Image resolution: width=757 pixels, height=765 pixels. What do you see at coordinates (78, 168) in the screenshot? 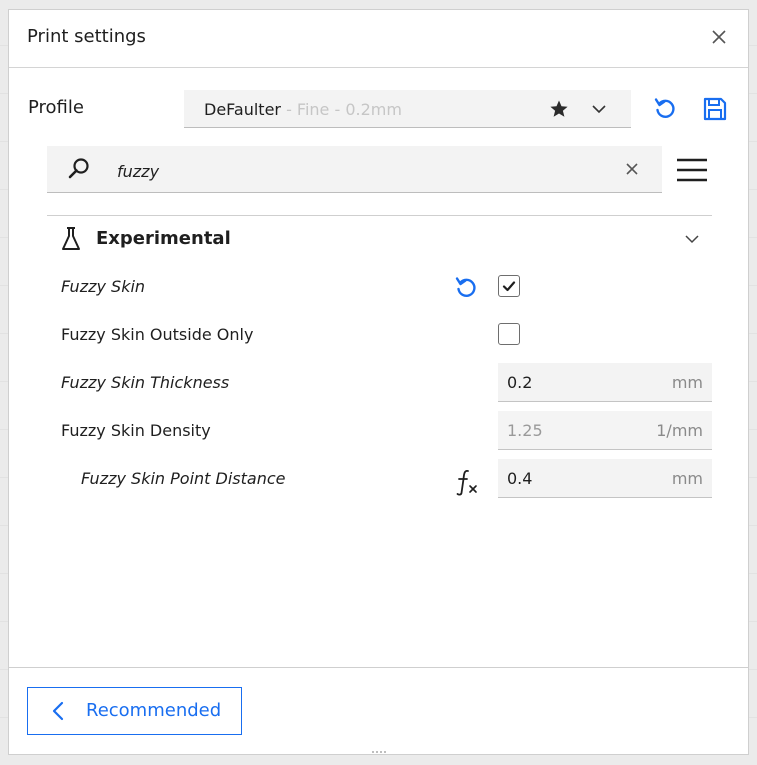
I see `search-icon` at bounding box center [78, 168].